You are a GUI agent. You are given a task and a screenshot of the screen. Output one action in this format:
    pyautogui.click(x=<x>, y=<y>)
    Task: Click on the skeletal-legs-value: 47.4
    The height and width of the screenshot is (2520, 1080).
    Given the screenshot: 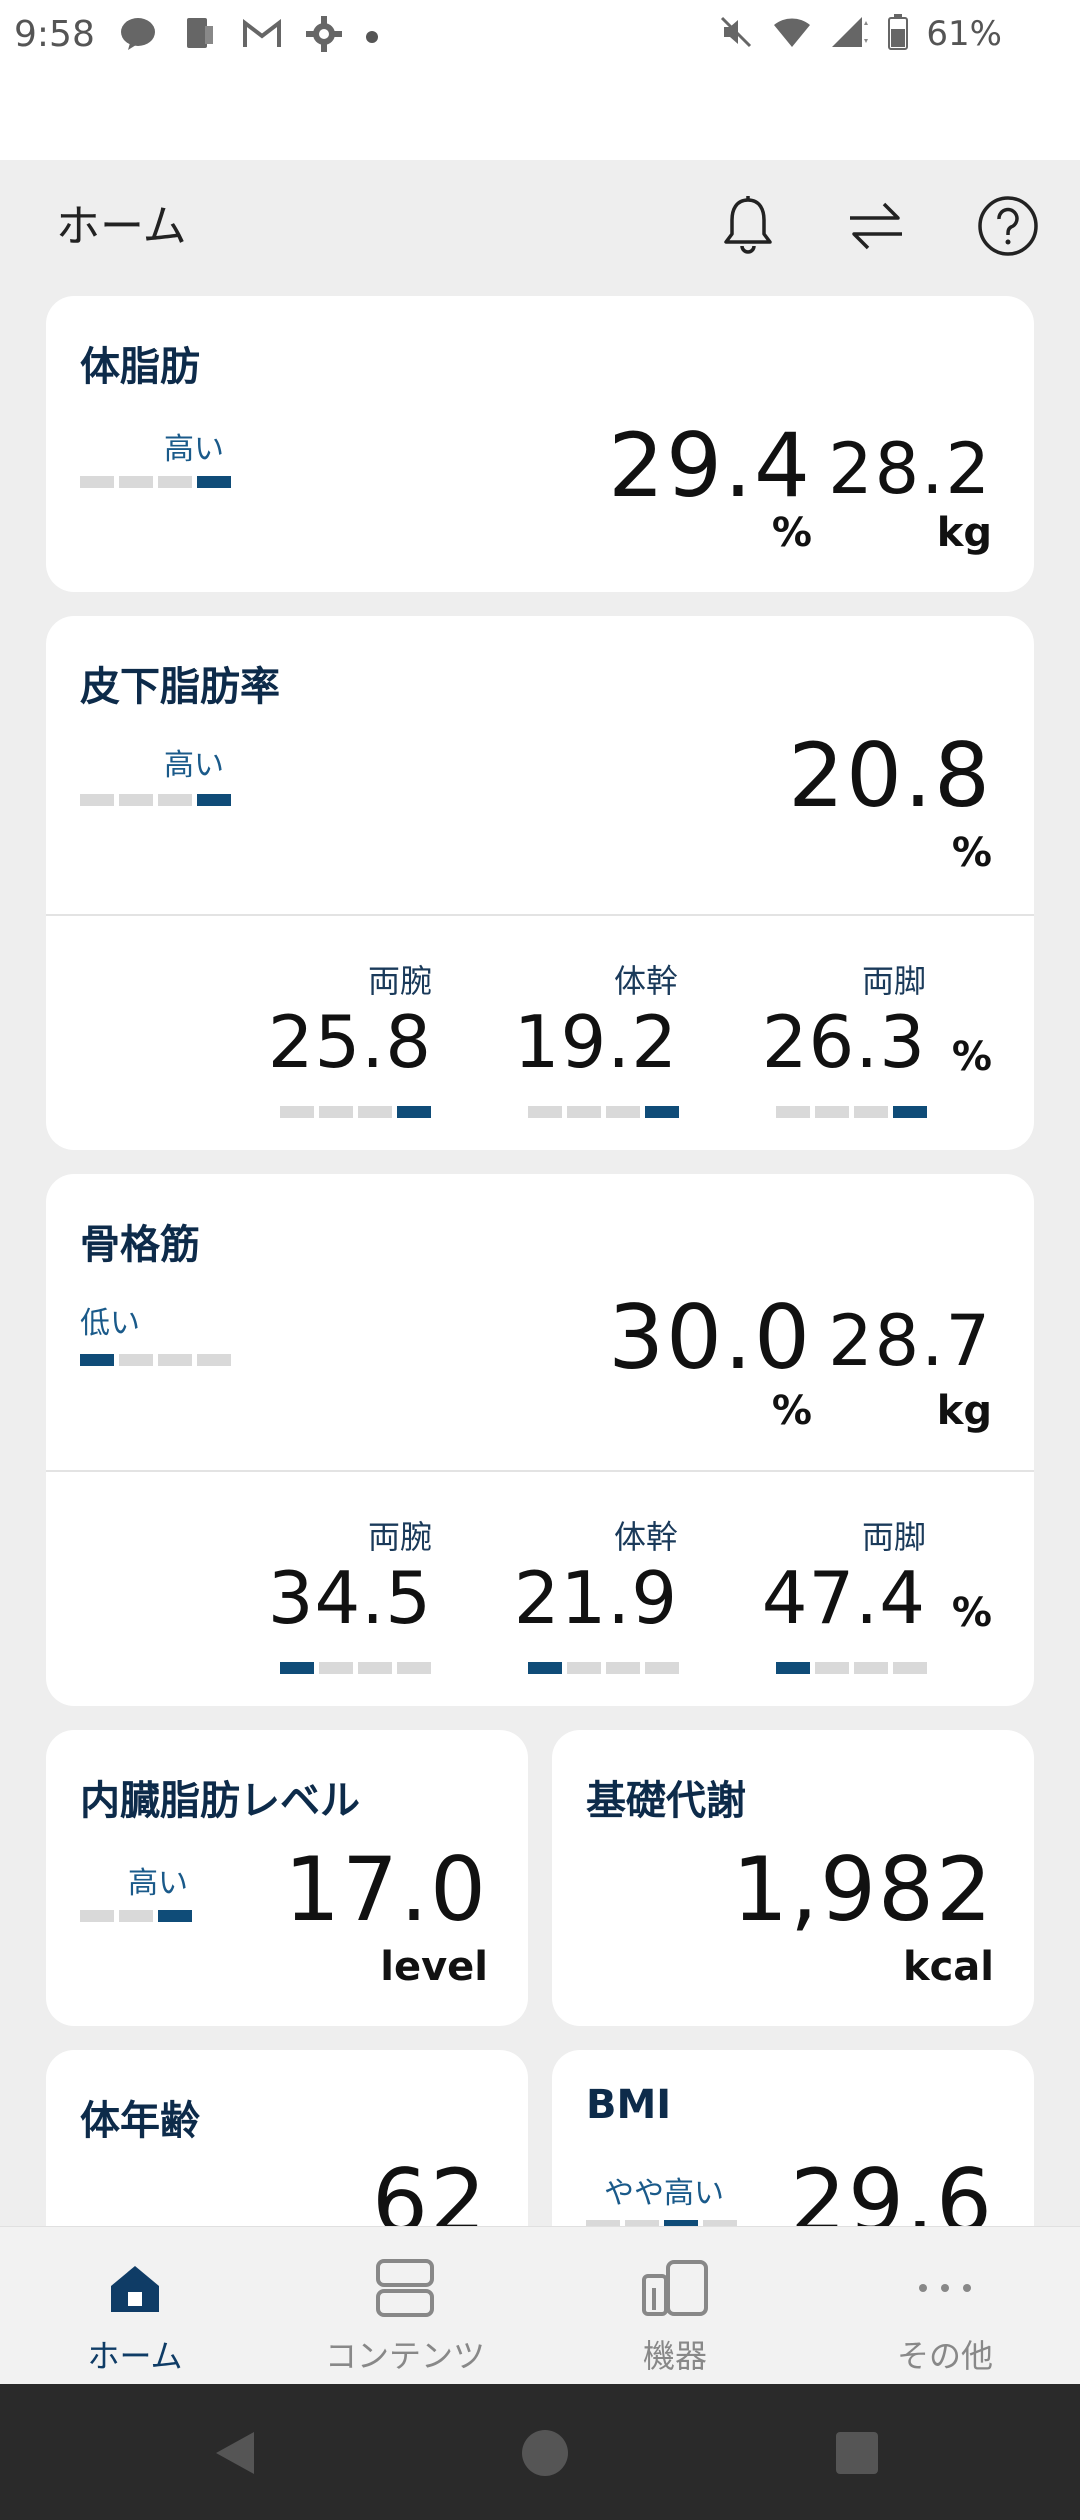 What is the action you would take?
    pyautogui.click(x=843, y=1598)
    